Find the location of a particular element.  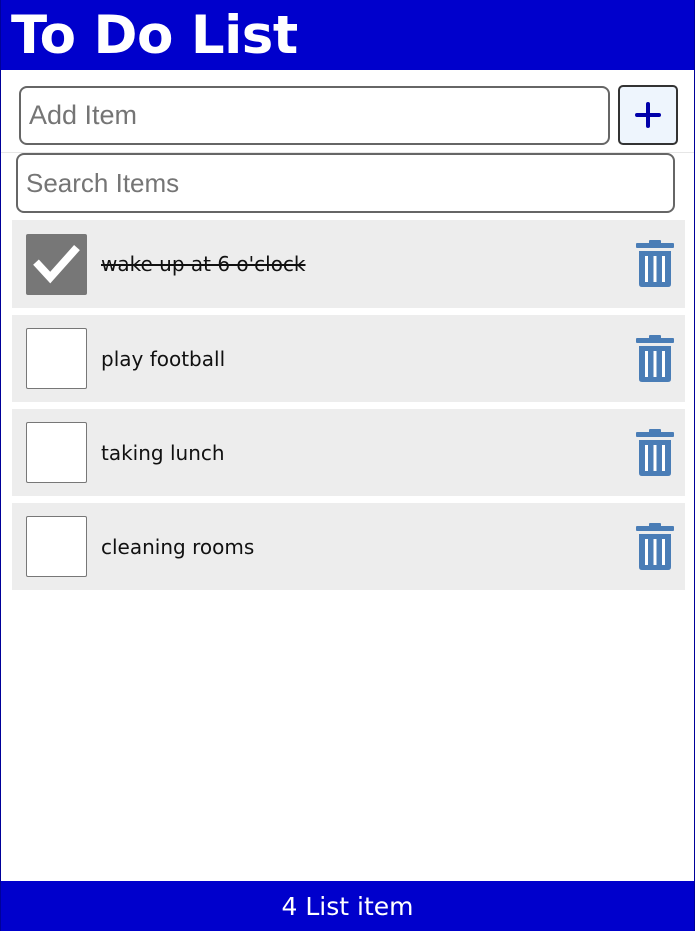

item-label: wake up at 6 o'clock is located at coordinates (203, 264).